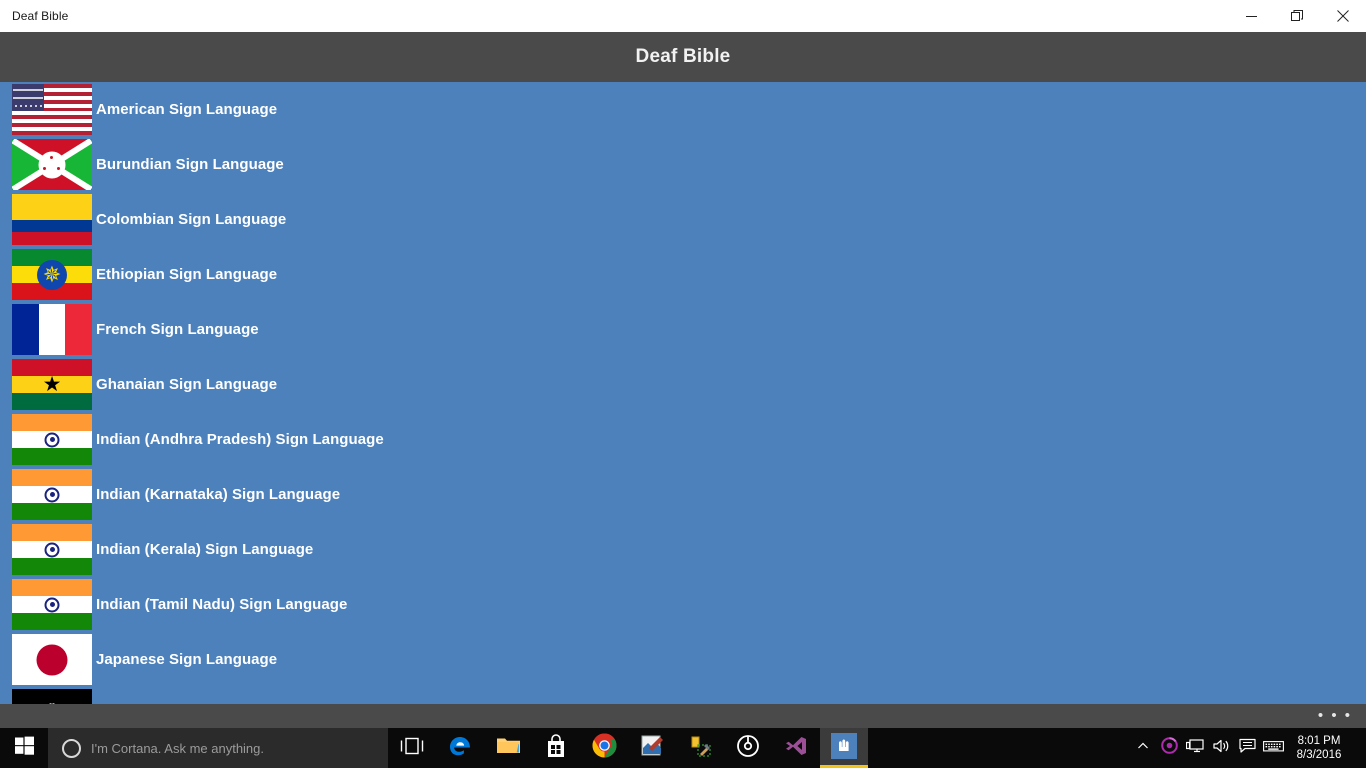 The width and height of the screenshot is (1366, 768). I want to click on flag-japan-icon, so click(52, 659).